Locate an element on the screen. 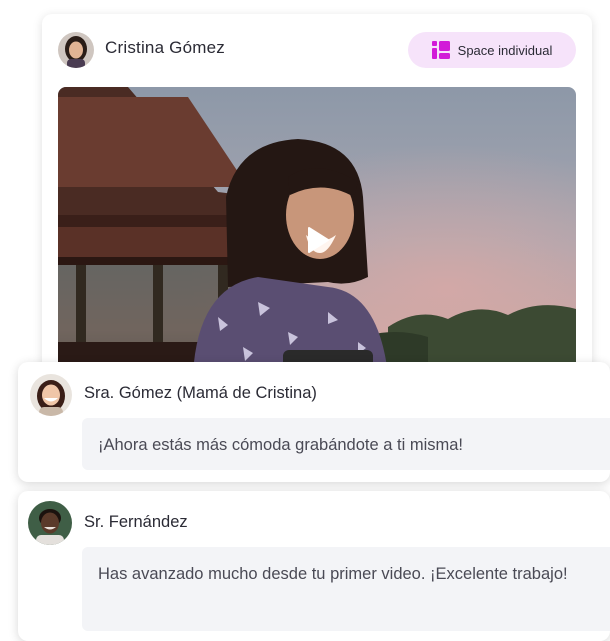  play-icon is located at coordinates (318, 240).